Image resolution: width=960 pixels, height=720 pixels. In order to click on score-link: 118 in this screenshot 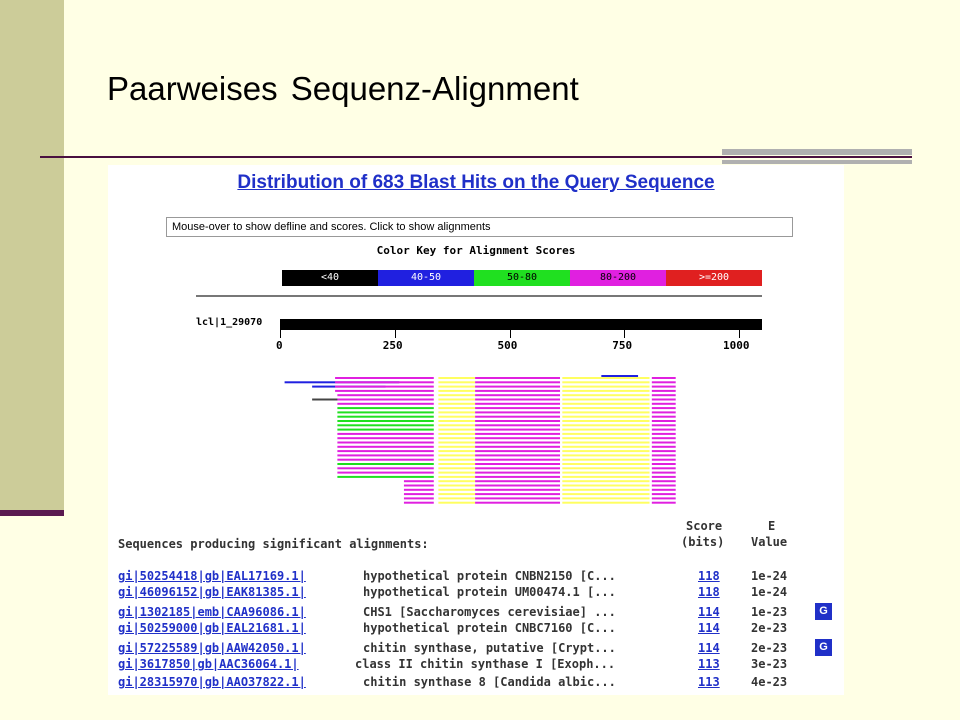, I will do `click(709, 592)`.